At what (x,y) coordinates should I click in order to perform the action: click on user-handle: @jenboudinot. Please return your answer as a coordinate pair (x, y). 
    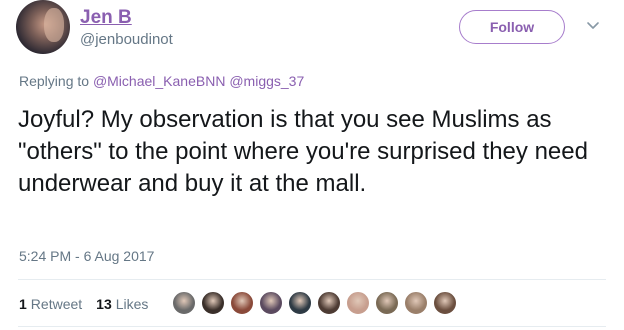
    Looking at the image, I should click on (126, 39).